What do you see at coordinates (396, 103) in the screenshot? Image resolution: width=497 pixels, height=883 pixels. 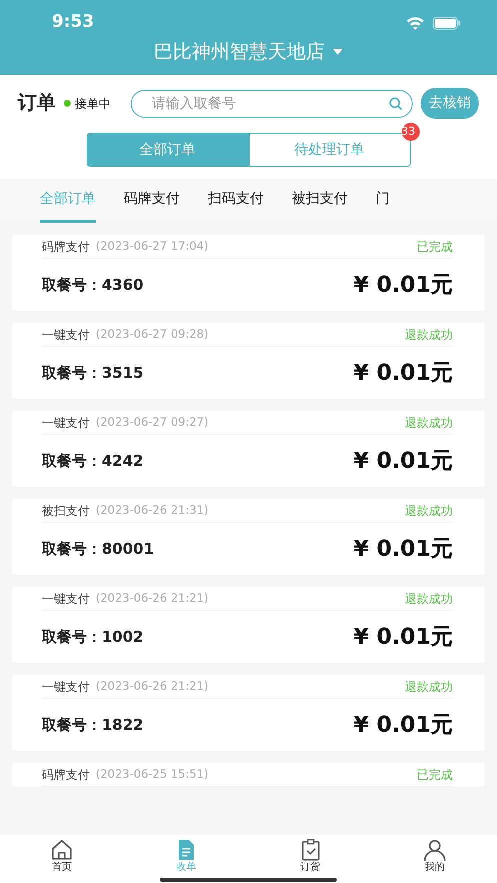 I see `search-icon` at bounding box center [396, 103].